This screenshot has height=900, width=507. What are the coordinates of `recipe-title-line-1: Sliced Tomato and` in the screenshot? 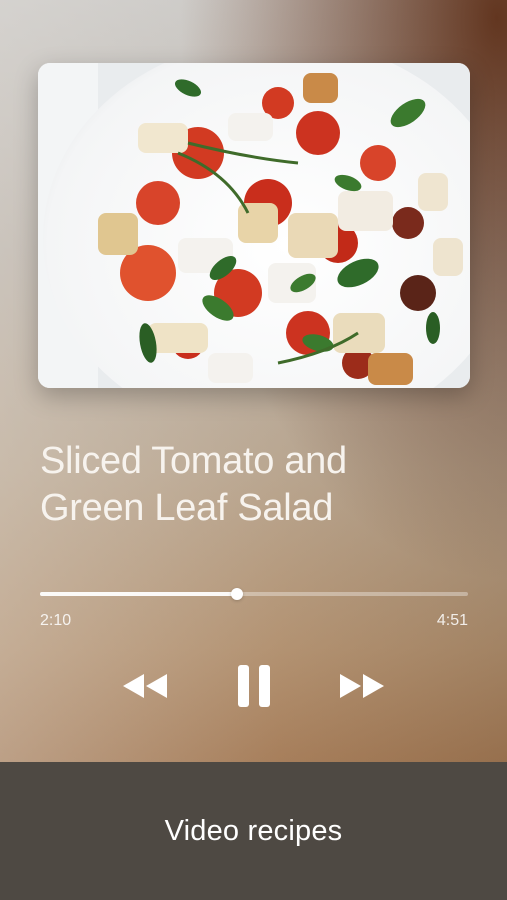 It's located at (193, 461).